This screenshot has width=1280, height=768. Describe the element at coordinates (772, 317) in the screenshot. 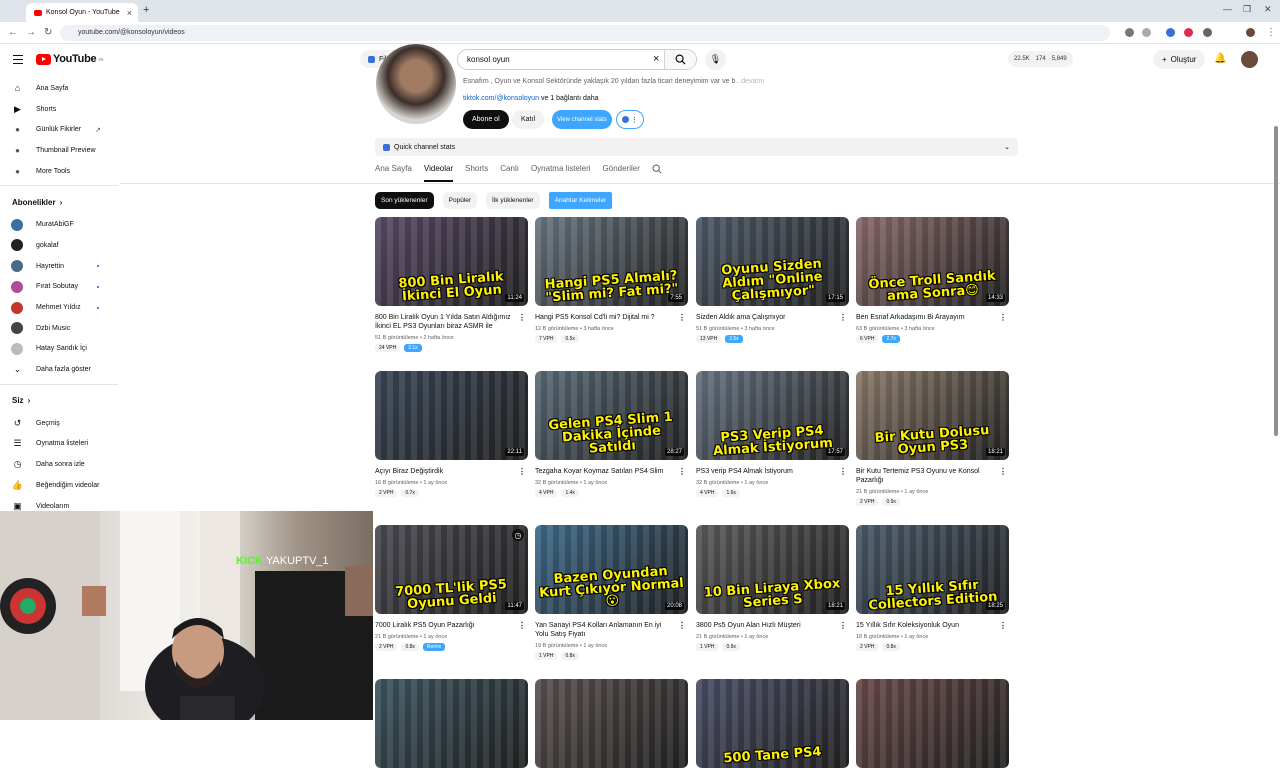

I see `video-title: Sizden Aldık ama Çalışmıyor` at that location.